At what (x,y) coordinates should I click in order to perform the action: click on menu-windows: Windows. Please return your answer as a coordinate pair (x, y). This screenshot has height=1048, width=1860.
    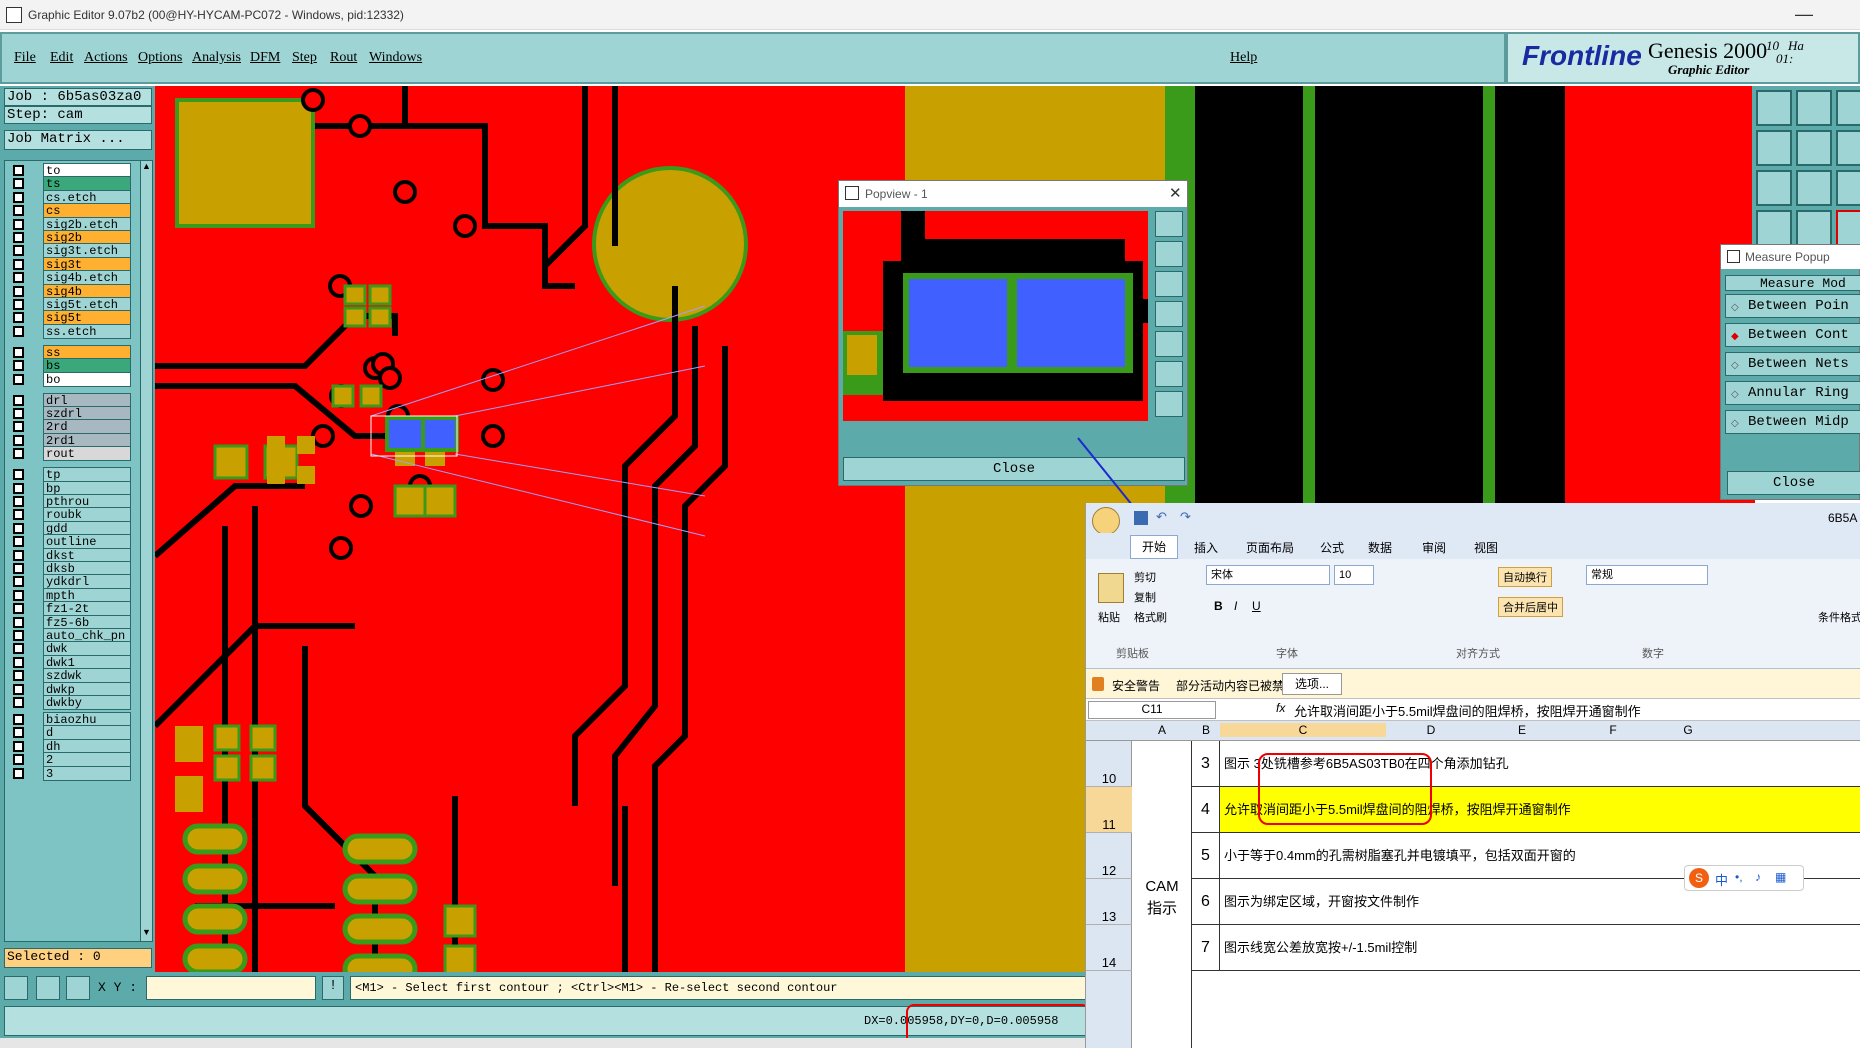
    Looking at the image, I should click on (395, 58).